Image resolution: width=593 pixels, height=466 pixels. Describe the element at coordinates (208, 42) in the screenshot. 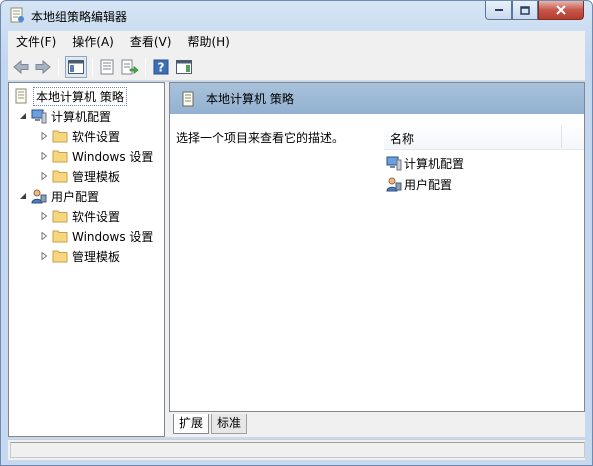

I see `menu-help: 帮助(H)` at that location.